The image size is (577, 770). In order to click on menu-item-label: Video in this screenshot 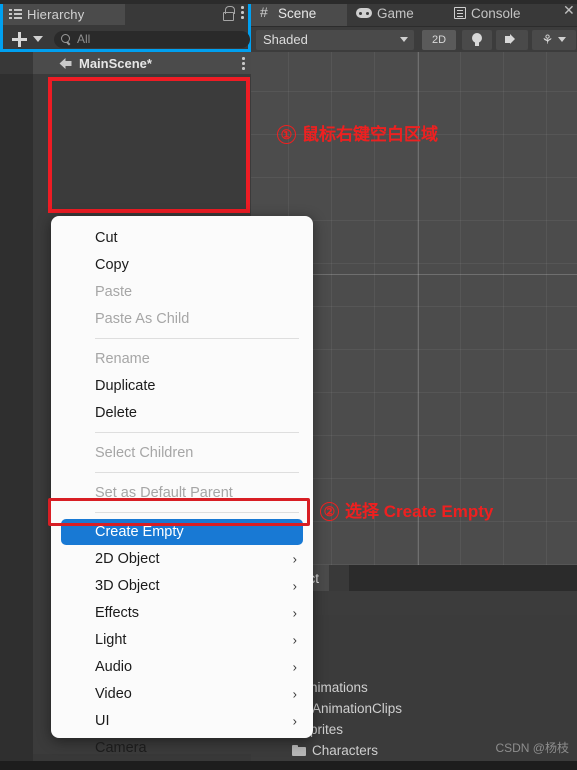, I will do `click(113, 693)`.